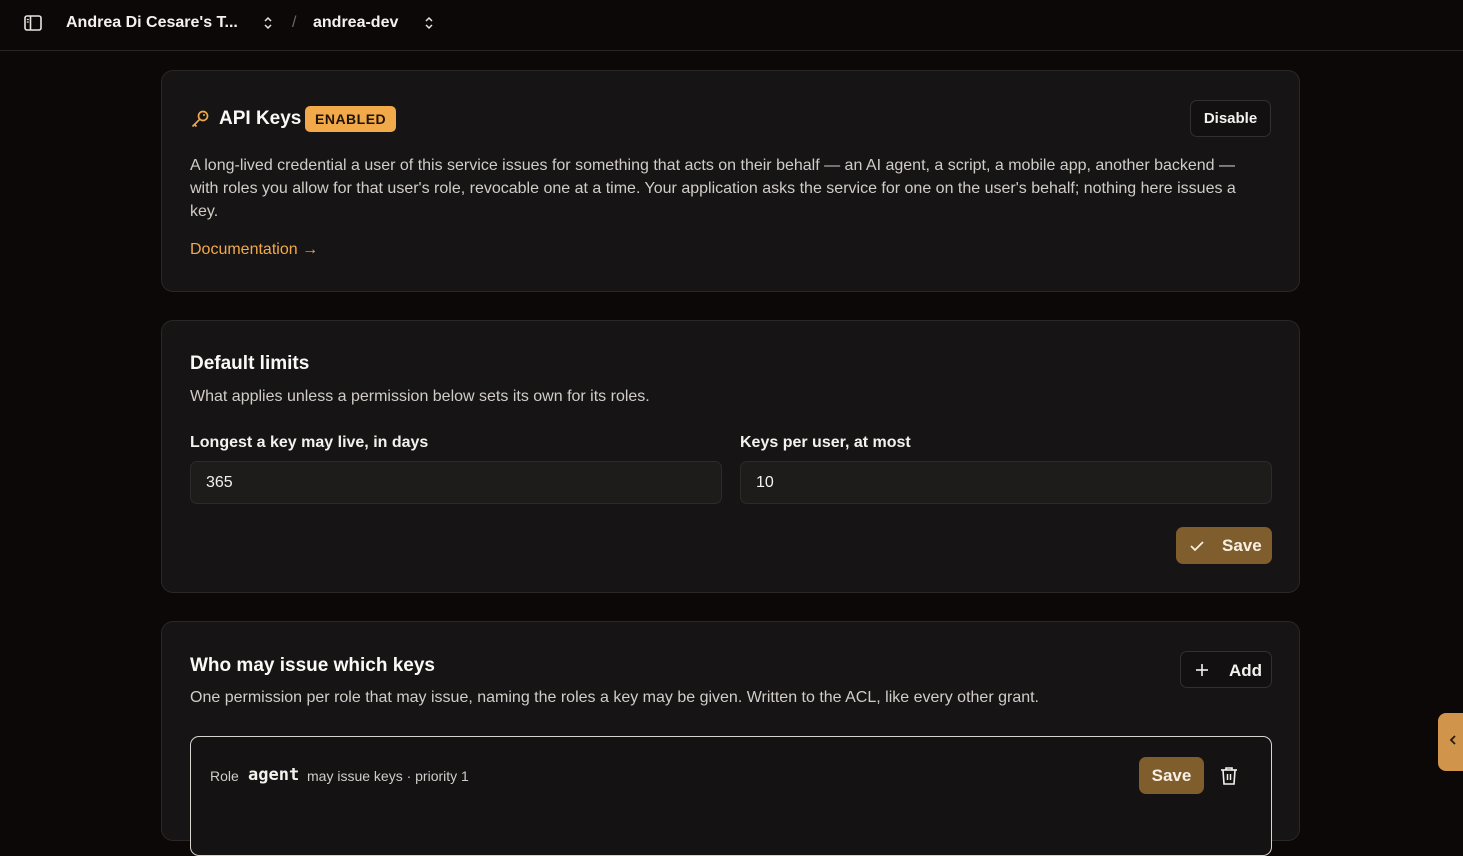 Image resolution: width=1463 pixels, height=856 pixels. What do you see at coordinates (355, 23) in the screenshot?
I see `project-switcher: andrea-dev` at bounding box center [355, 23].